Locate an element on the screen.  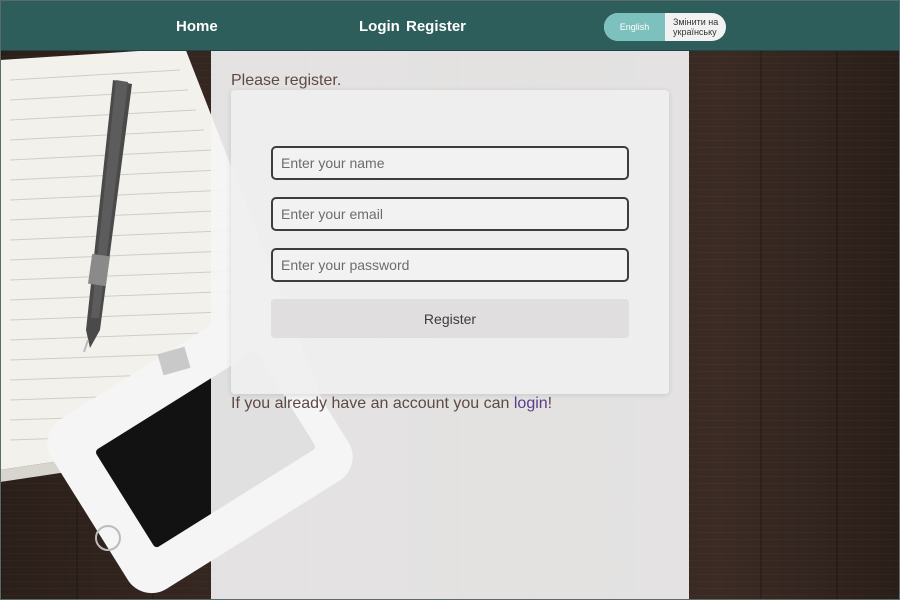
language-ukrainian-button: Змінити на українську is located at coordinates (695, 27).